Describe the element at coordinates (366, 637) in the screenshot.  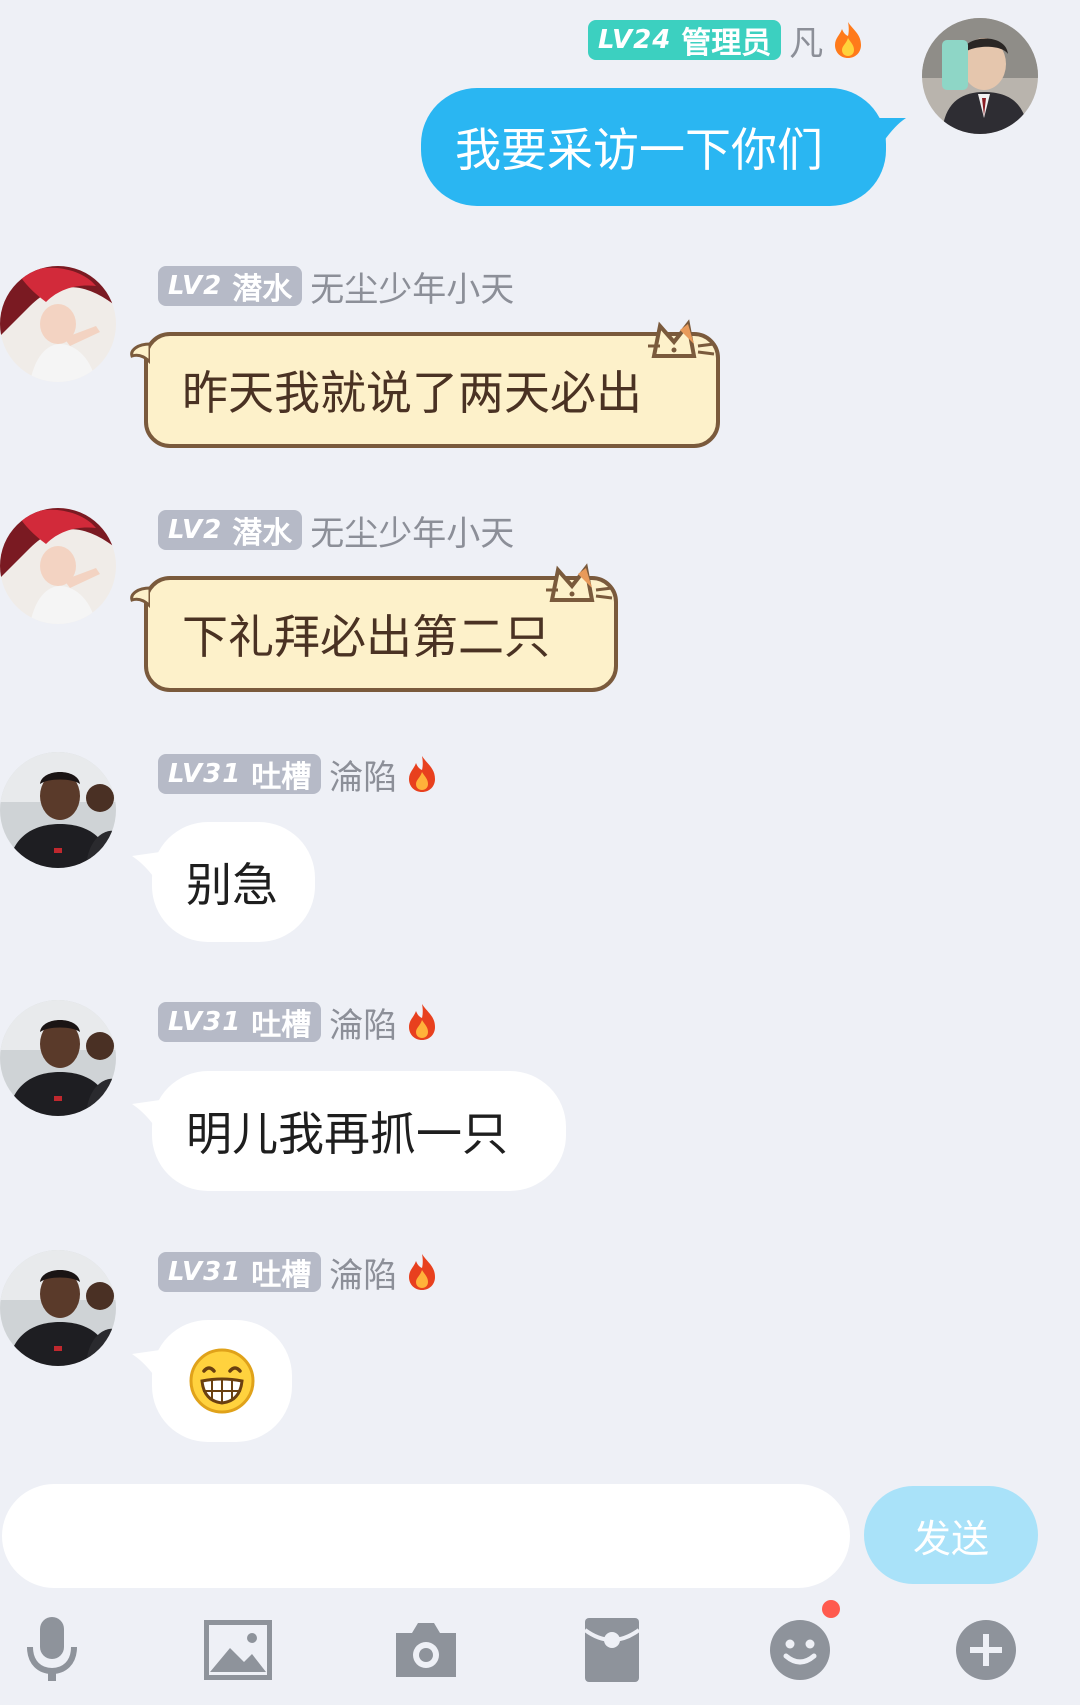
I see `message-text: 下礼拜必出第二只` at that location.